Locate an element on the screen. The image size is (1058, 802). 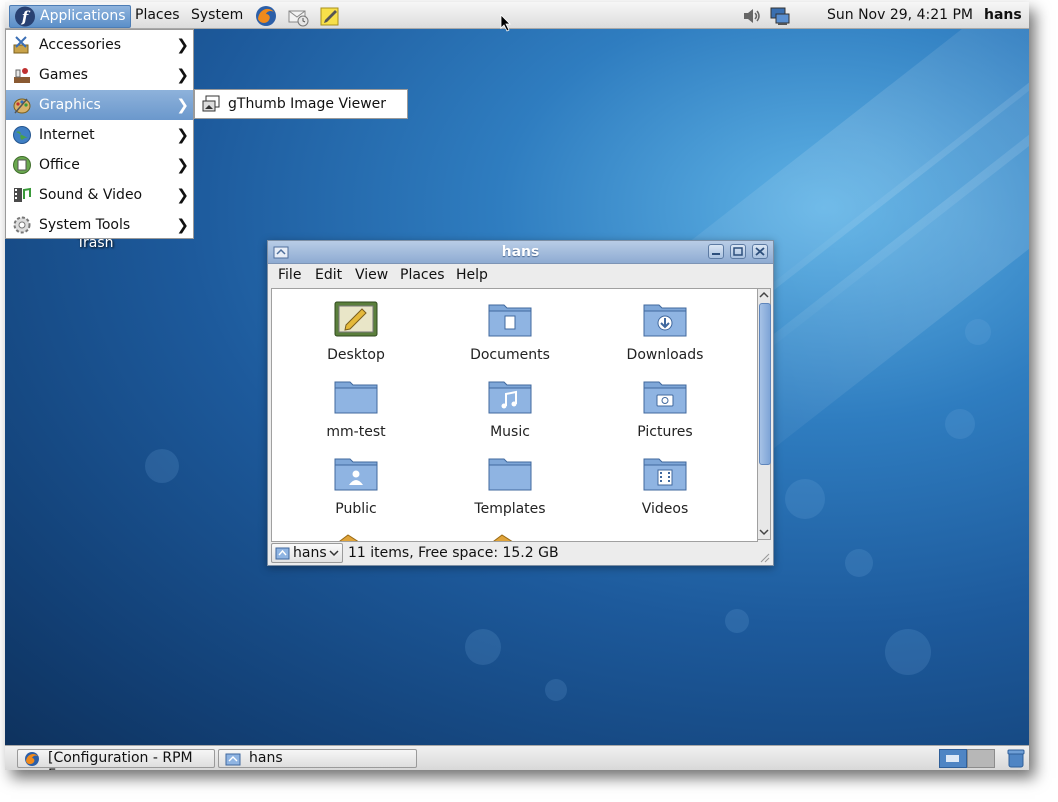
taskbar-button-hans: hans is located at coordinates (317, 758).